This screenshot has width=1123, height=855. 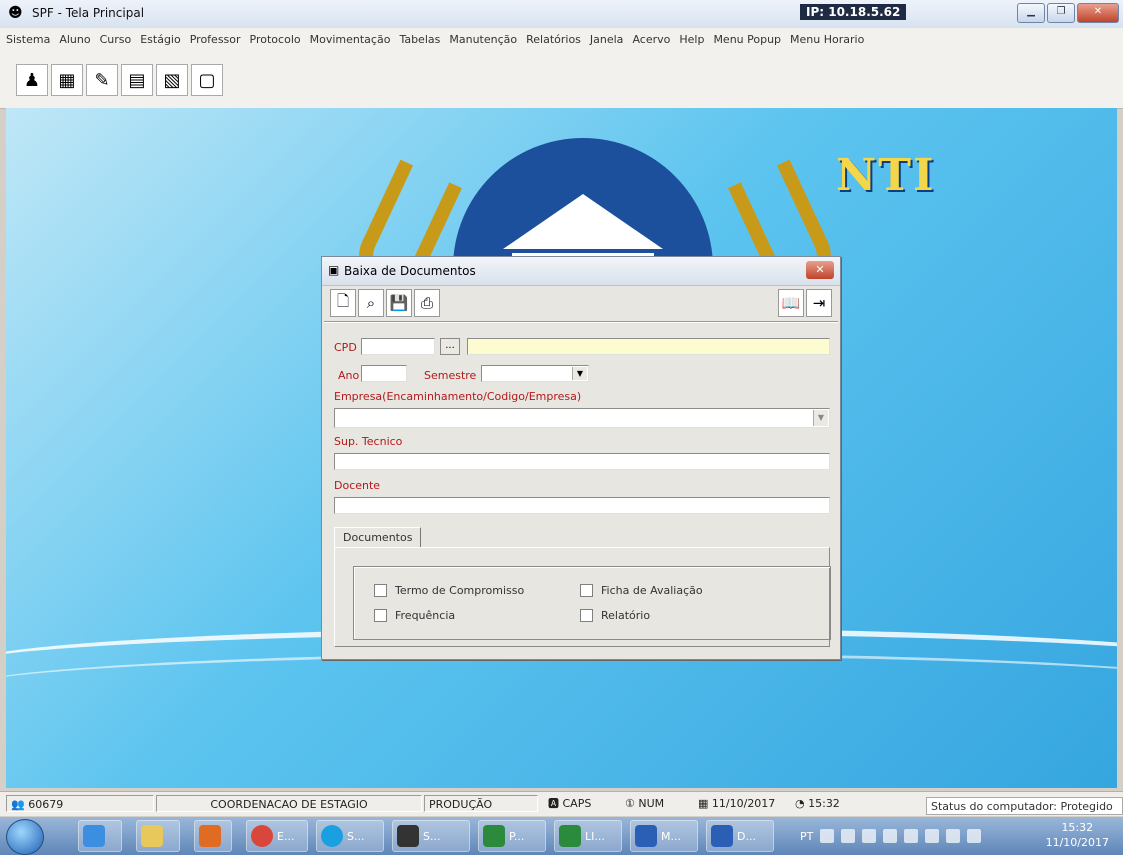 What do you see at coordinates (582, 418) in the screenshot?
I see `empresa-select: ▼` at bounding box center [582, 418].